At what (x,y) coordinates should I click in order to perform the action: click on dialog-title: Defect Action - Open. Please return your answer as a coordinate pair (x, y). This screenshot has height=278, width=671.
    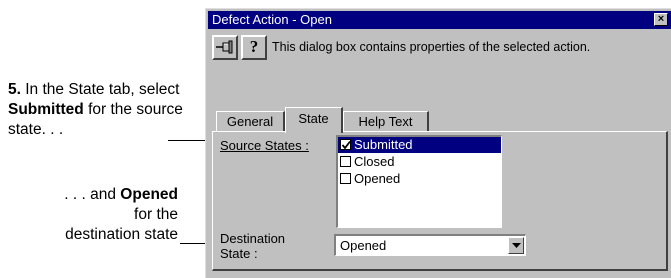
    Looking at the image, I should click on (272, 19).